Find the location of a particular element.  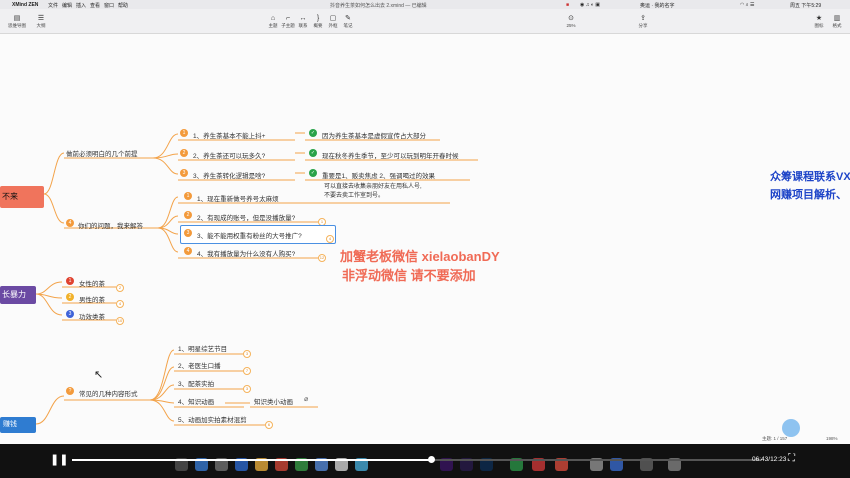

format-icon: ▥ is located at coordinates (837, 18).